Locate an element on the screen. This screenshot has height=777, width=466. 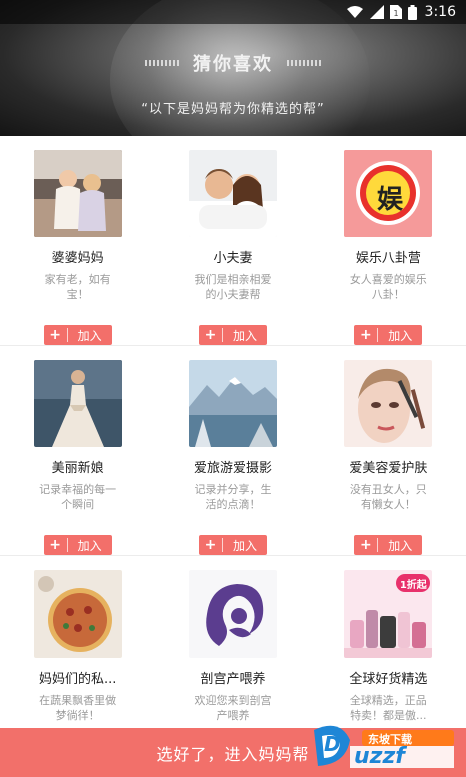
group-thumb-travel is located at coordinates (232, 403).